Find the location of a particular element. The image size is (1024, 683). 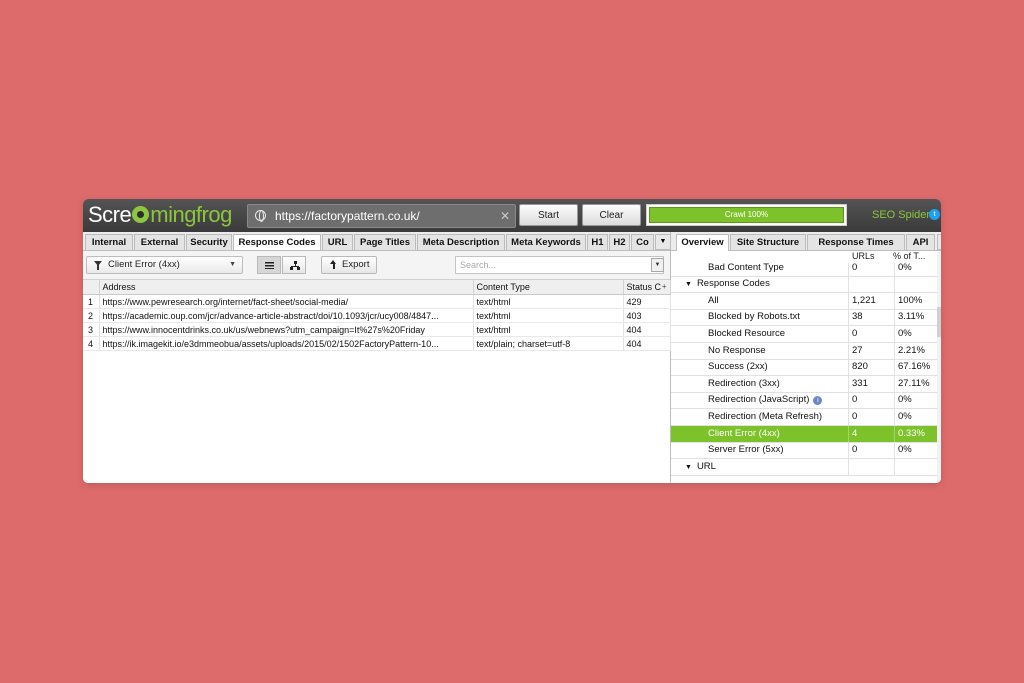

tree-item-urls: 38 is located at coordinates (857, 317).